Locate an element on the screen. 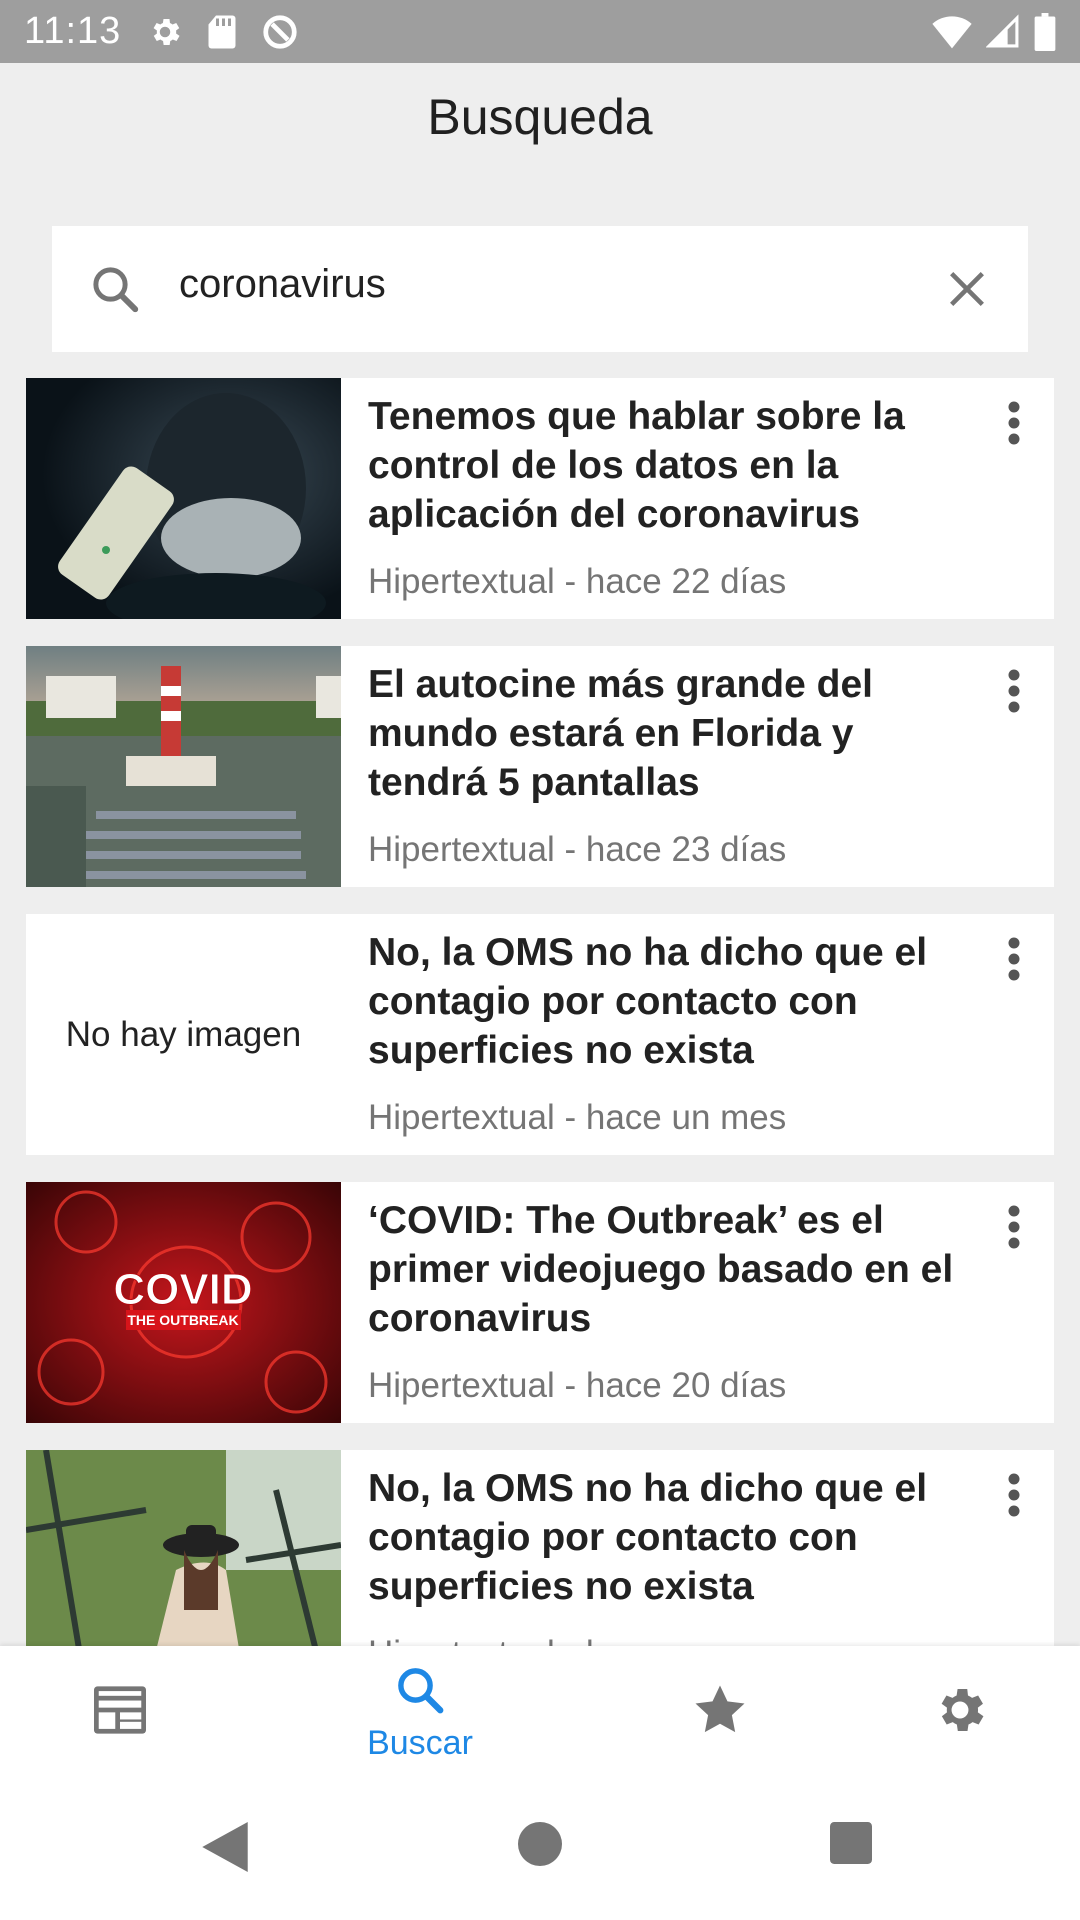 This screenshot has width=1080, height=1920. settings-icon is located at coordinates (165, 32).